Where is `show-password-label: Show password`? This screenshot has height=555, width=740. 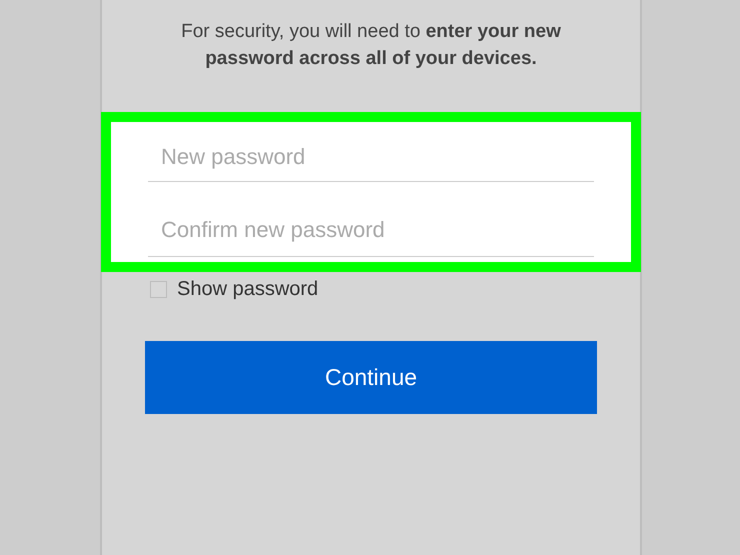
show-password-label: Show password is located at coordinates (247, 289).